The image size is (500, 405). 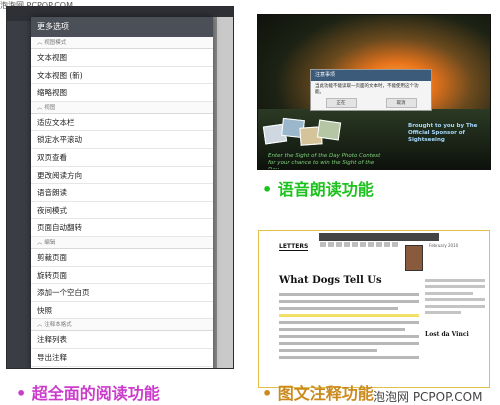 I want to click on article-sidebar-text, so click(x=455, y=296).